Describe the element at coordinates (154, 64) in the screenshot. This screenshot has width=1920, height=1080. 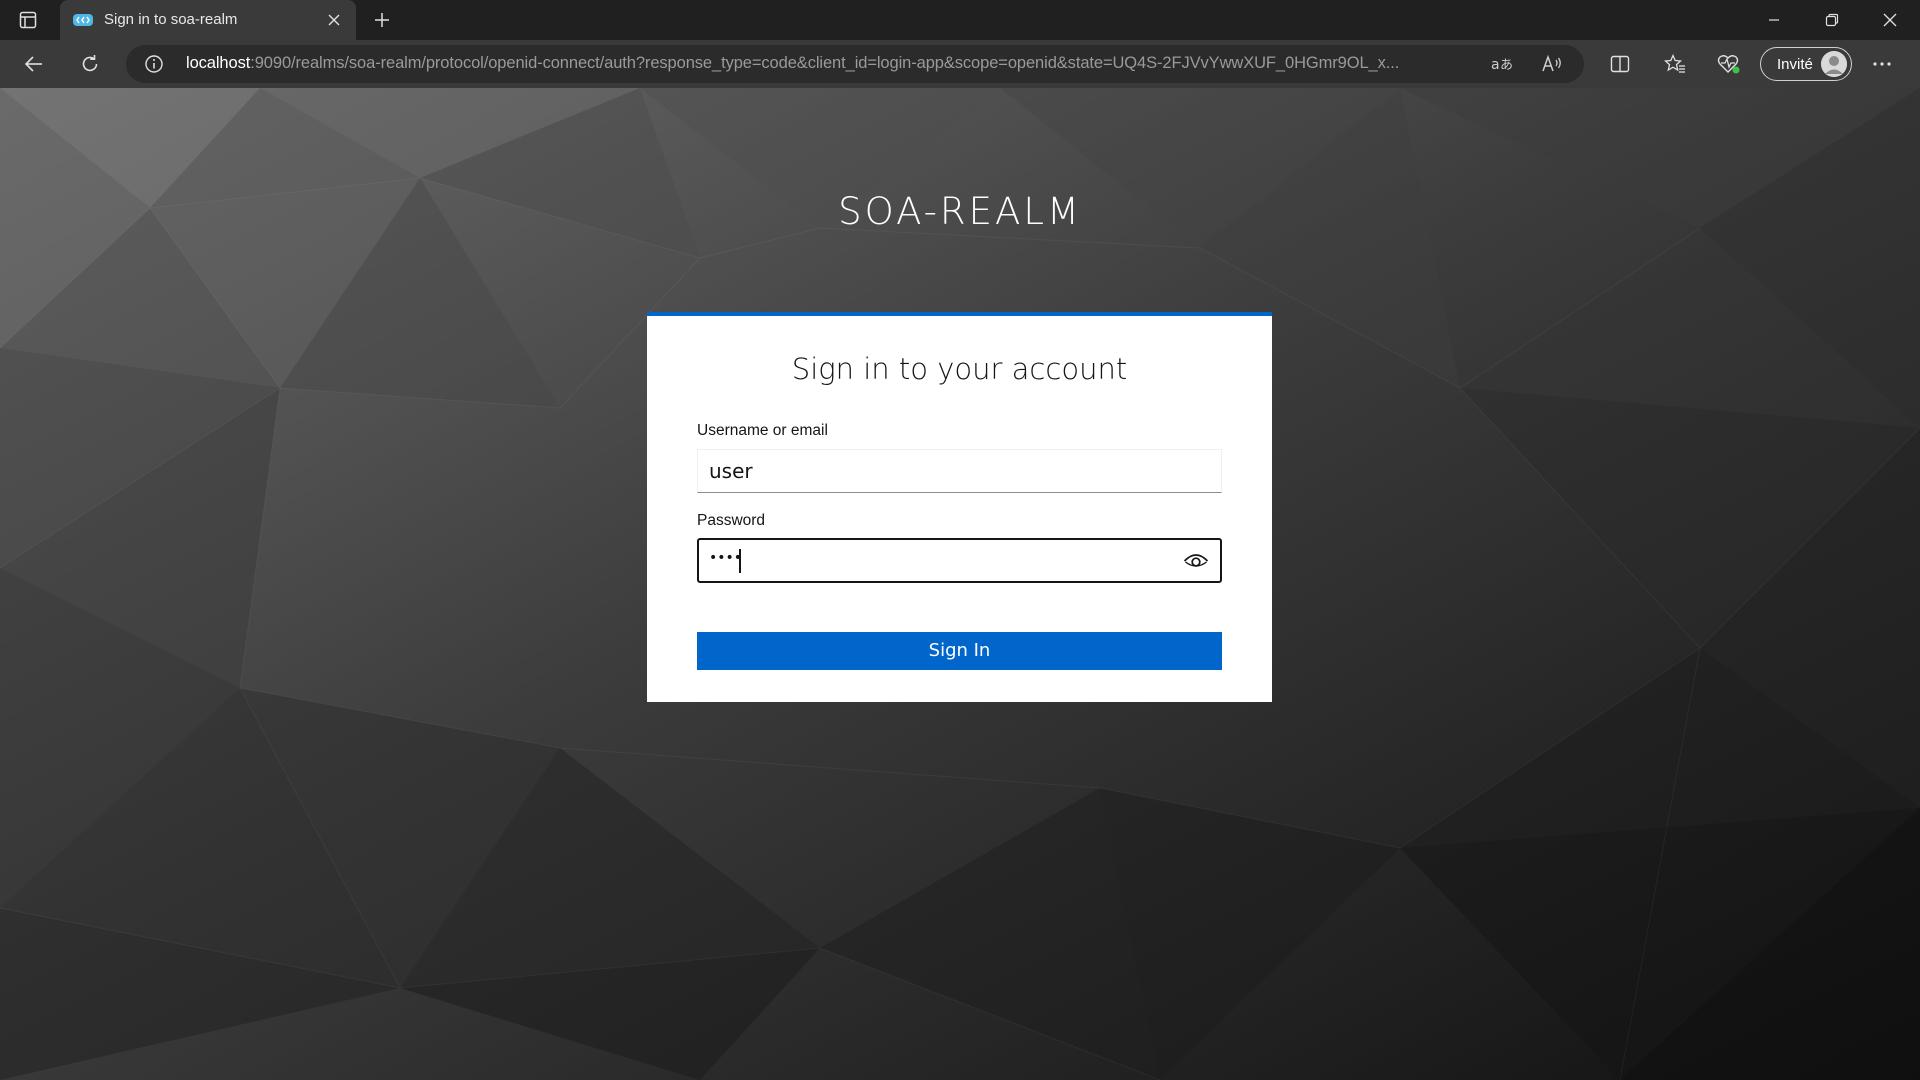
I see `info-icon` at that location.